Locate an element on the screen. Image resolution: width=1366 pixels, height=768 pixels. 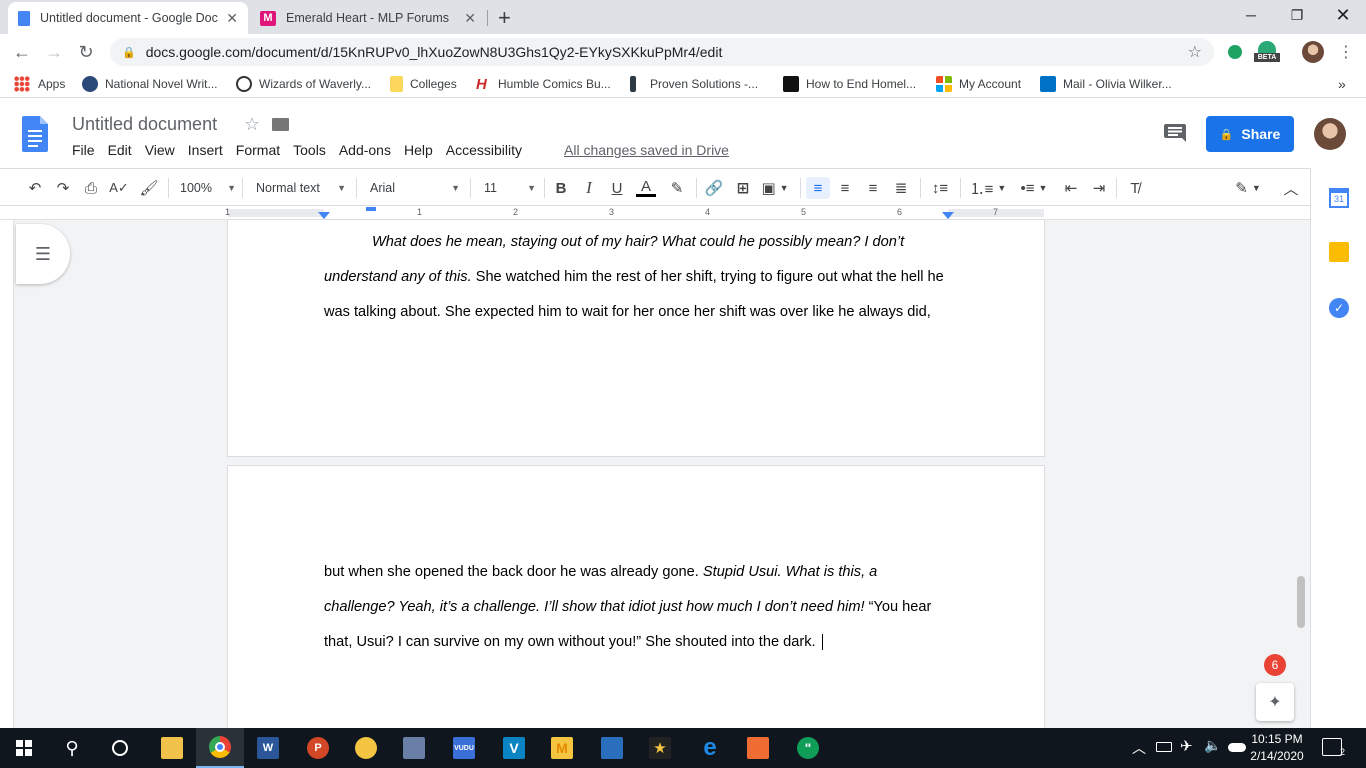
decrease-indent-icon: ⇤ is located at coordinates (1071, 188).